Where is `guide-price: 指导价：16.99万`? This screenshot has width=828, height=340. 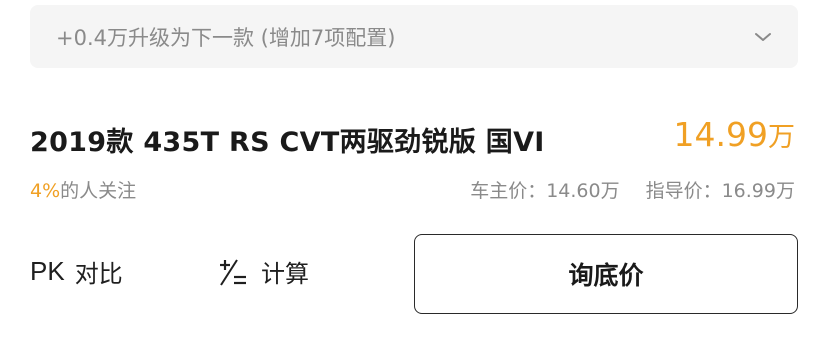 guide-price: 指导价：16.99万 is located at coordinates (720, 191).